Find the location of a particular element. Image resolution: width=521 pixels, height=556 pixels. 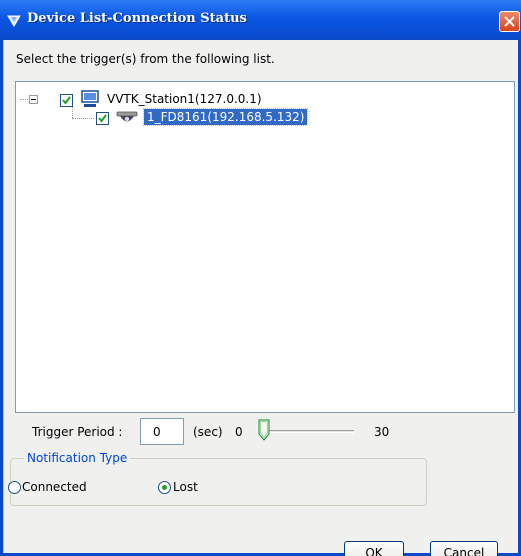

notification-type-legend: Notification Type is located at coordinates (77, 458).